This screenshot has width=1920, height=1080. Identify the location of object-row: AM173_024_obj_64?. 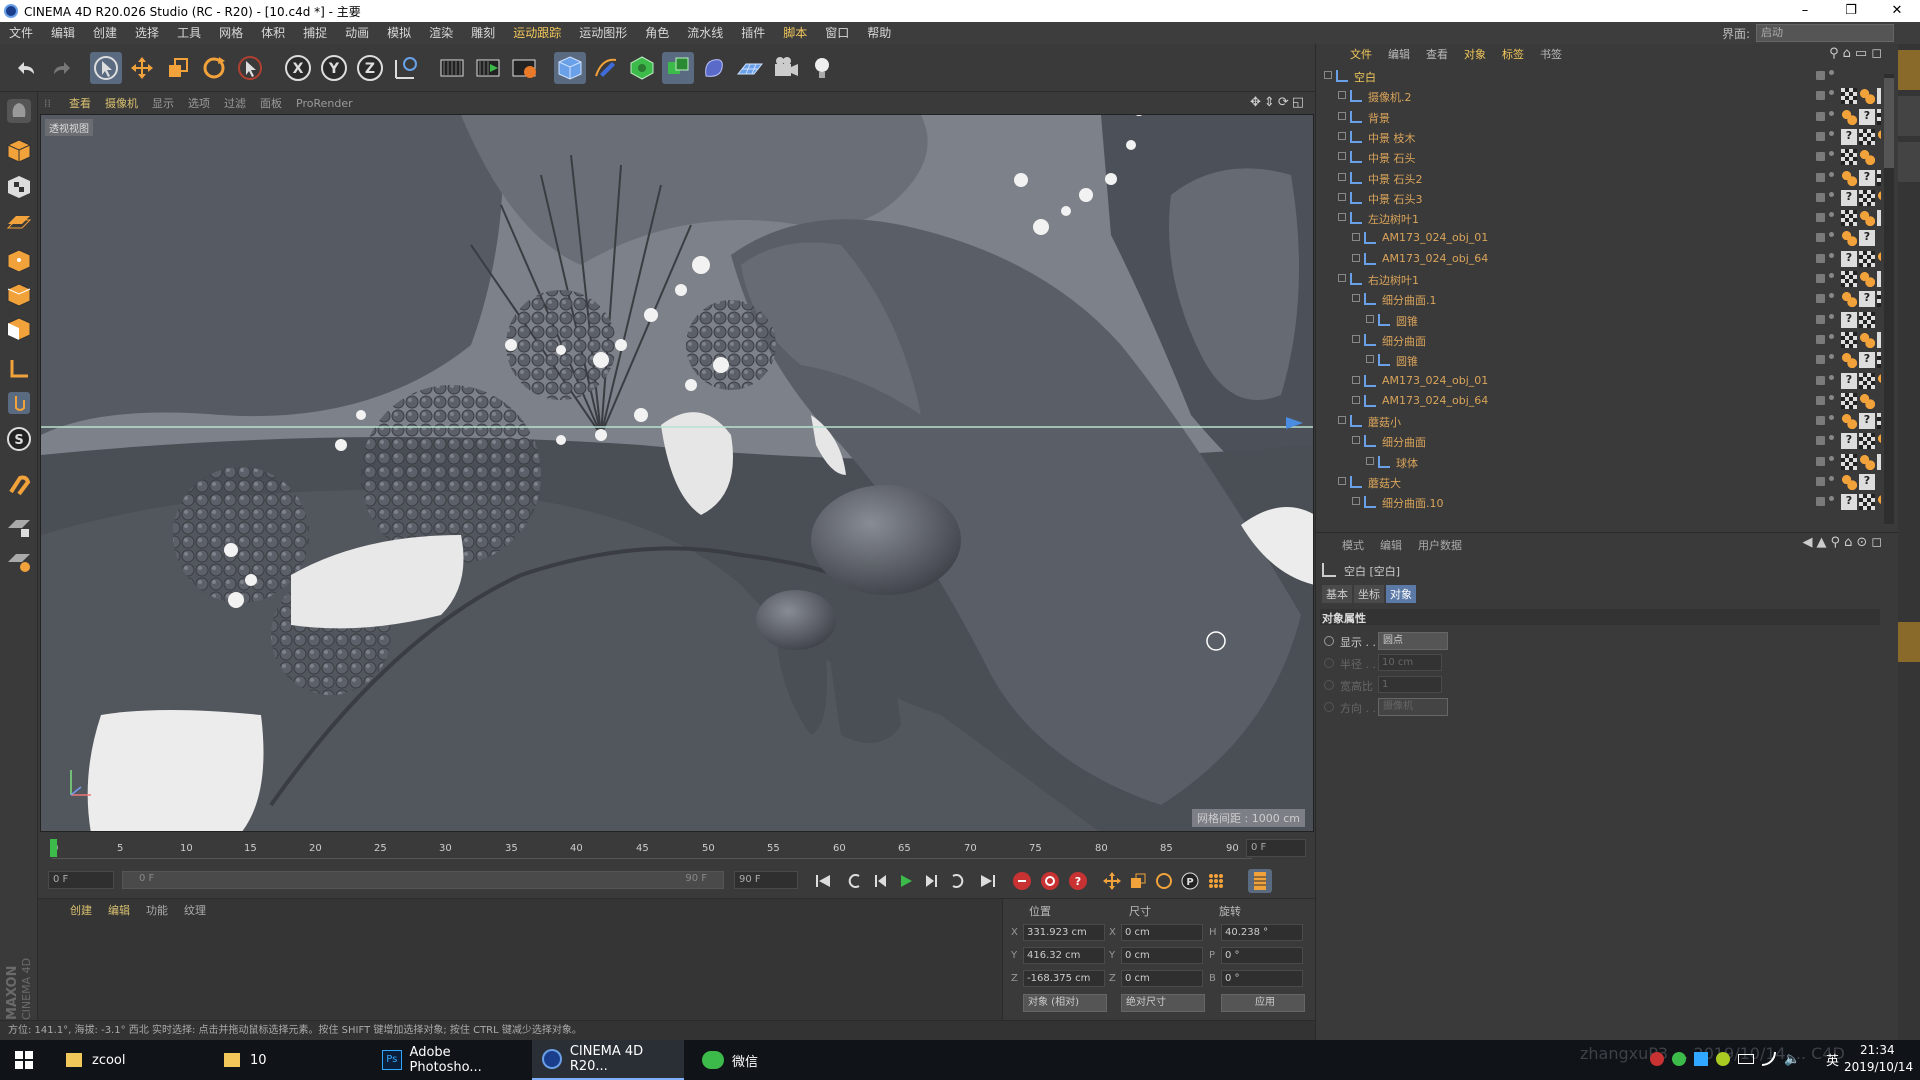
(1598, 259).